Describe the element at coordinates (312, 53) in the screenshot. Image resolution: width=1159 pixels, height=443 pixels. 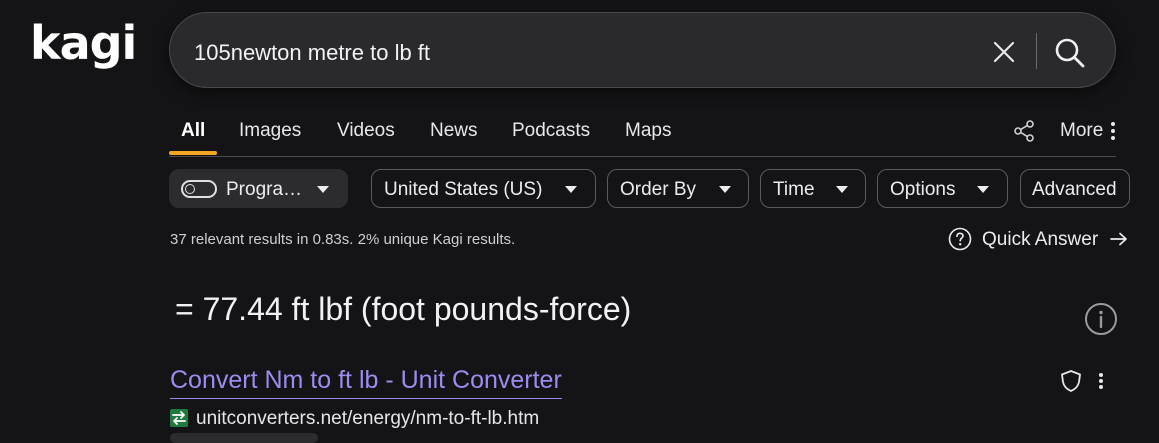
I see `search-input: 105newton metre to lb ft` at that location.